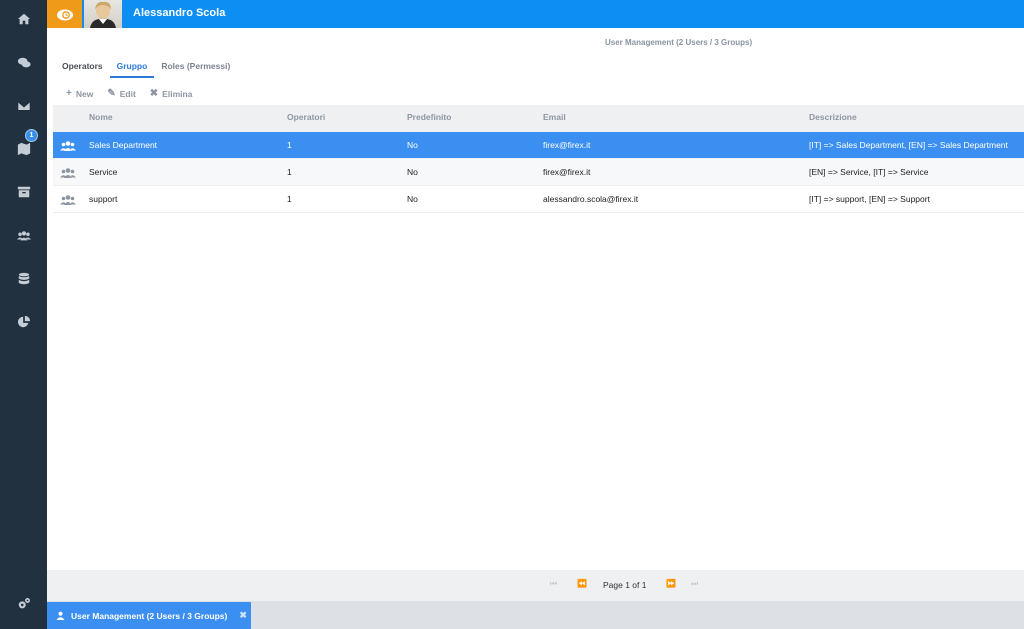 The width and height of the screenshot is (1024, 629). What do you see at coordinates (582, 583) in the screenshot?
I see `prev-page-button: ⏪` at bounding box center [582, 583].